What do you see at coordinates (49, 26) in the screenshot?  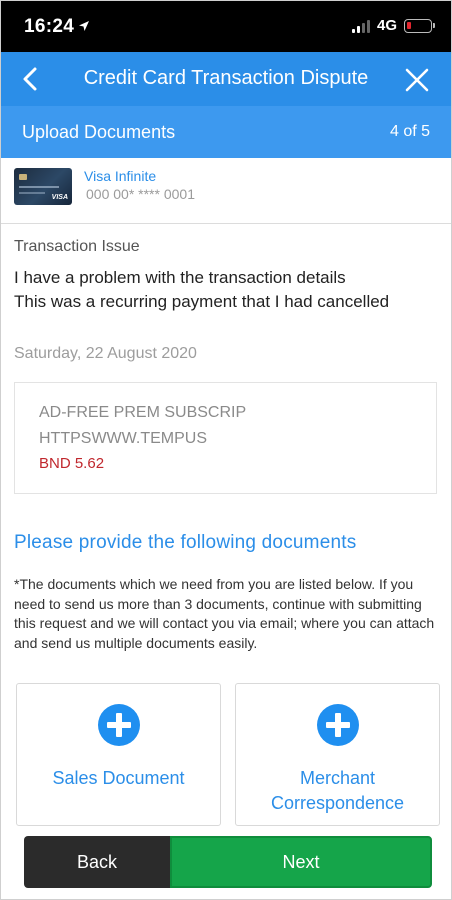 I see `status-time: 16:24` at bounding box center [49, 26].